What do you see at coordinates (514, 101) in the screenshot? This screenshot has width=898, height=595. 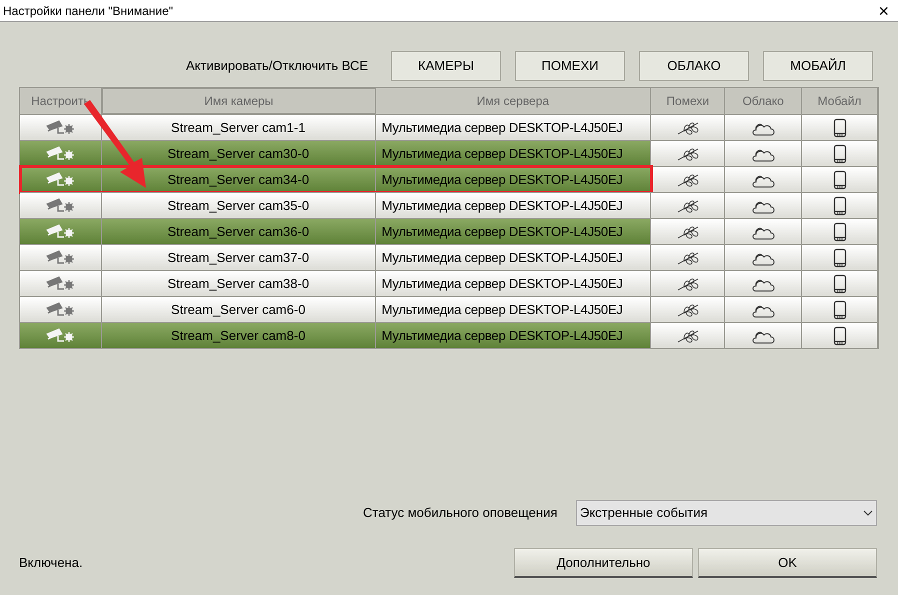 I see `column-header: Имя сервера` at bounding box center [514, 101].